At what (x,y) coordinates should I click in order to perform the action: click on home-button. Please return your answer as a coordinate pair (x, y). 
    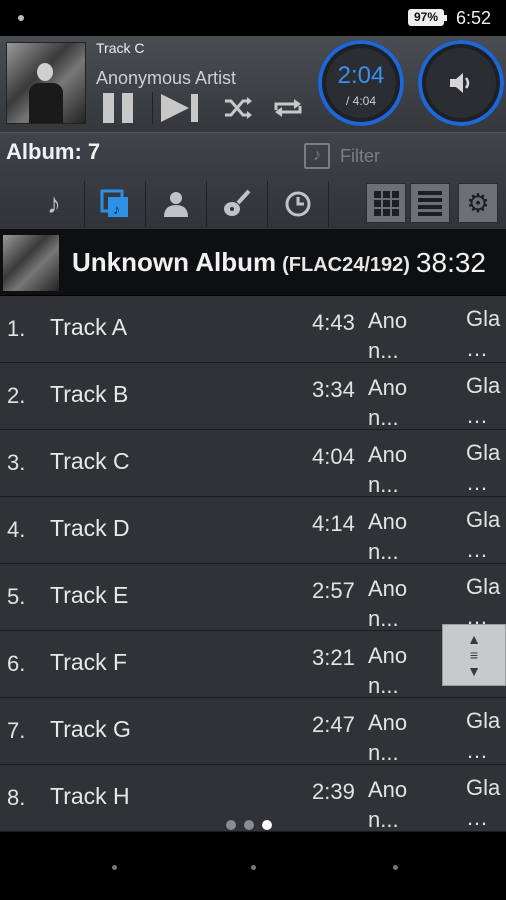
    Looking at the image, I should click on (253, 867).